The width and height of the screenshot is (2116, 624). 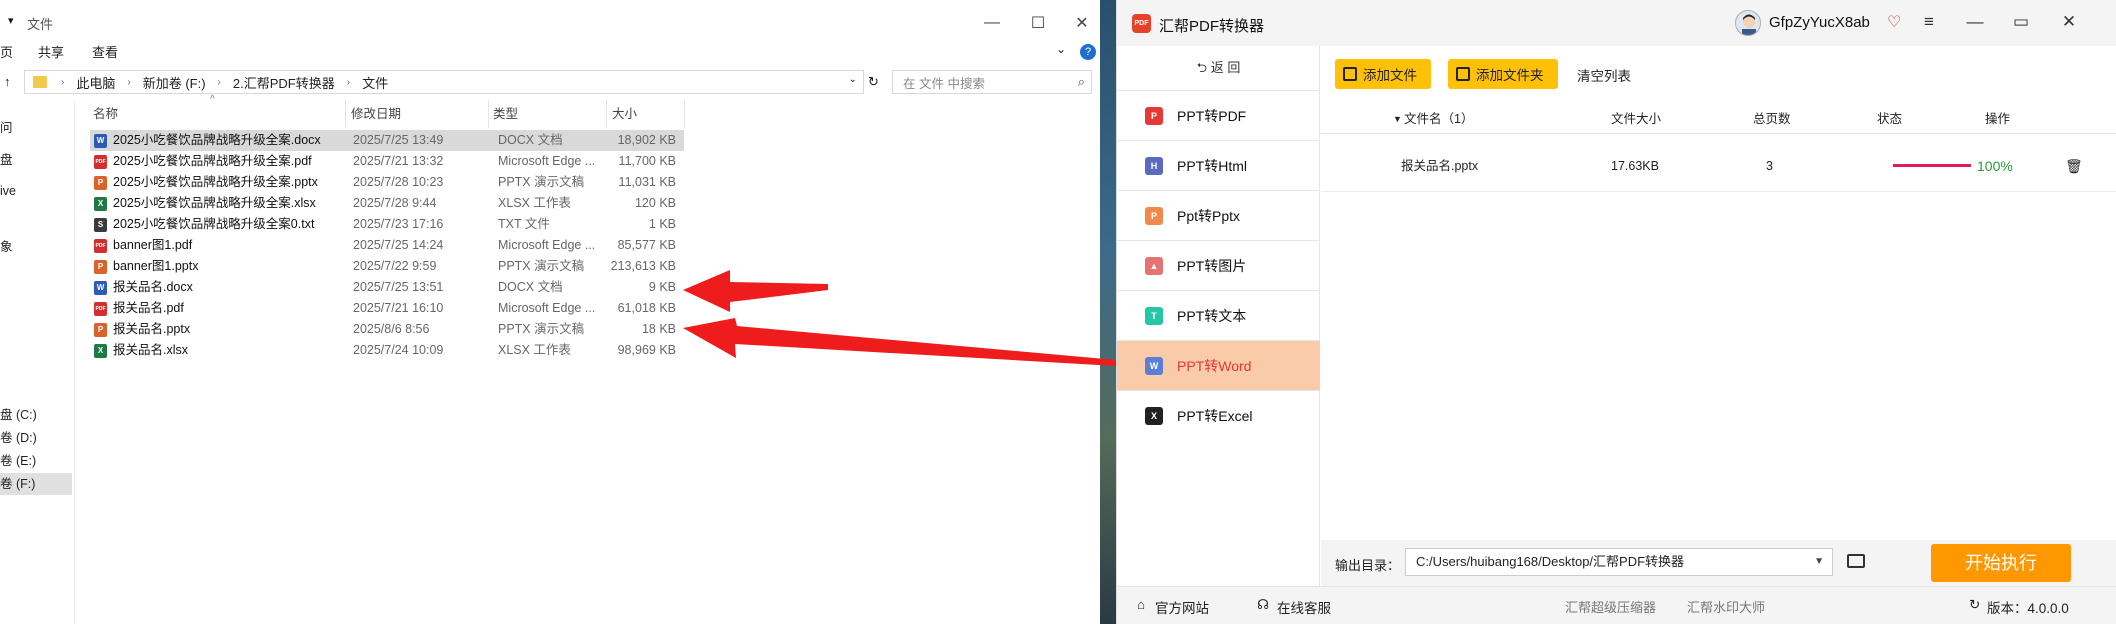 What do you see at coordinates (655, 203) in the screenshot?
I see `file-size: 120 KB` at bounding box center [655, 203].